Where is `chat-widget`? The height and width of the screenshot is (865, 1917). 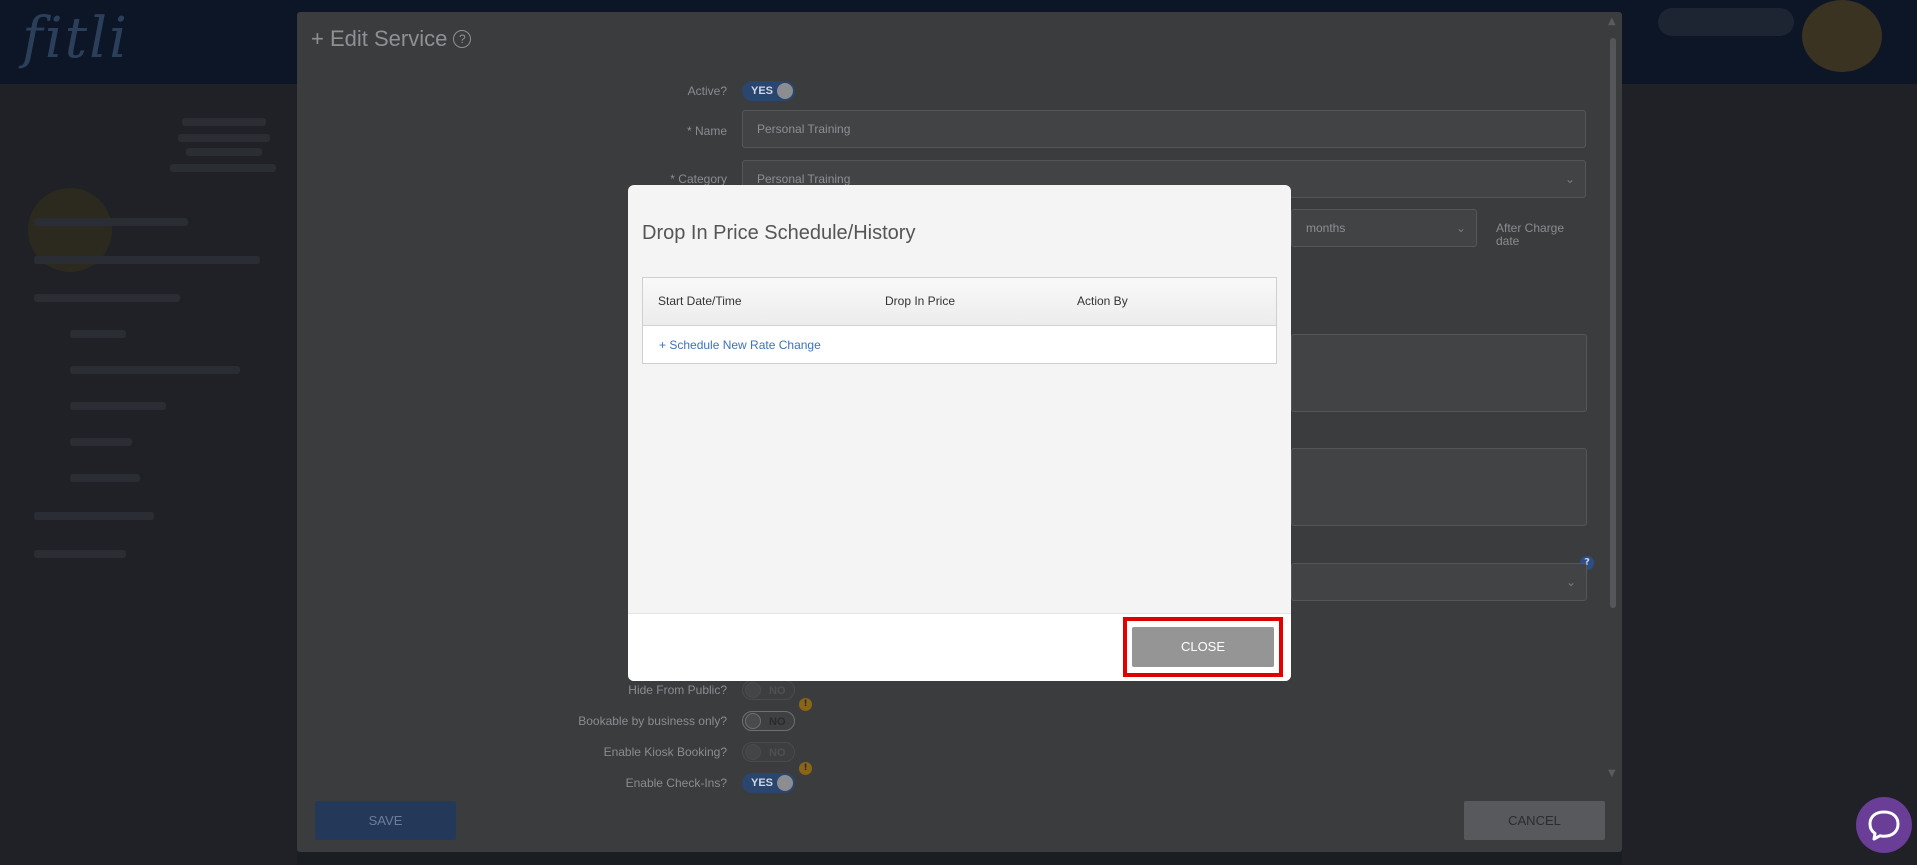
chat-widget is located at coordinates (1884, 825).